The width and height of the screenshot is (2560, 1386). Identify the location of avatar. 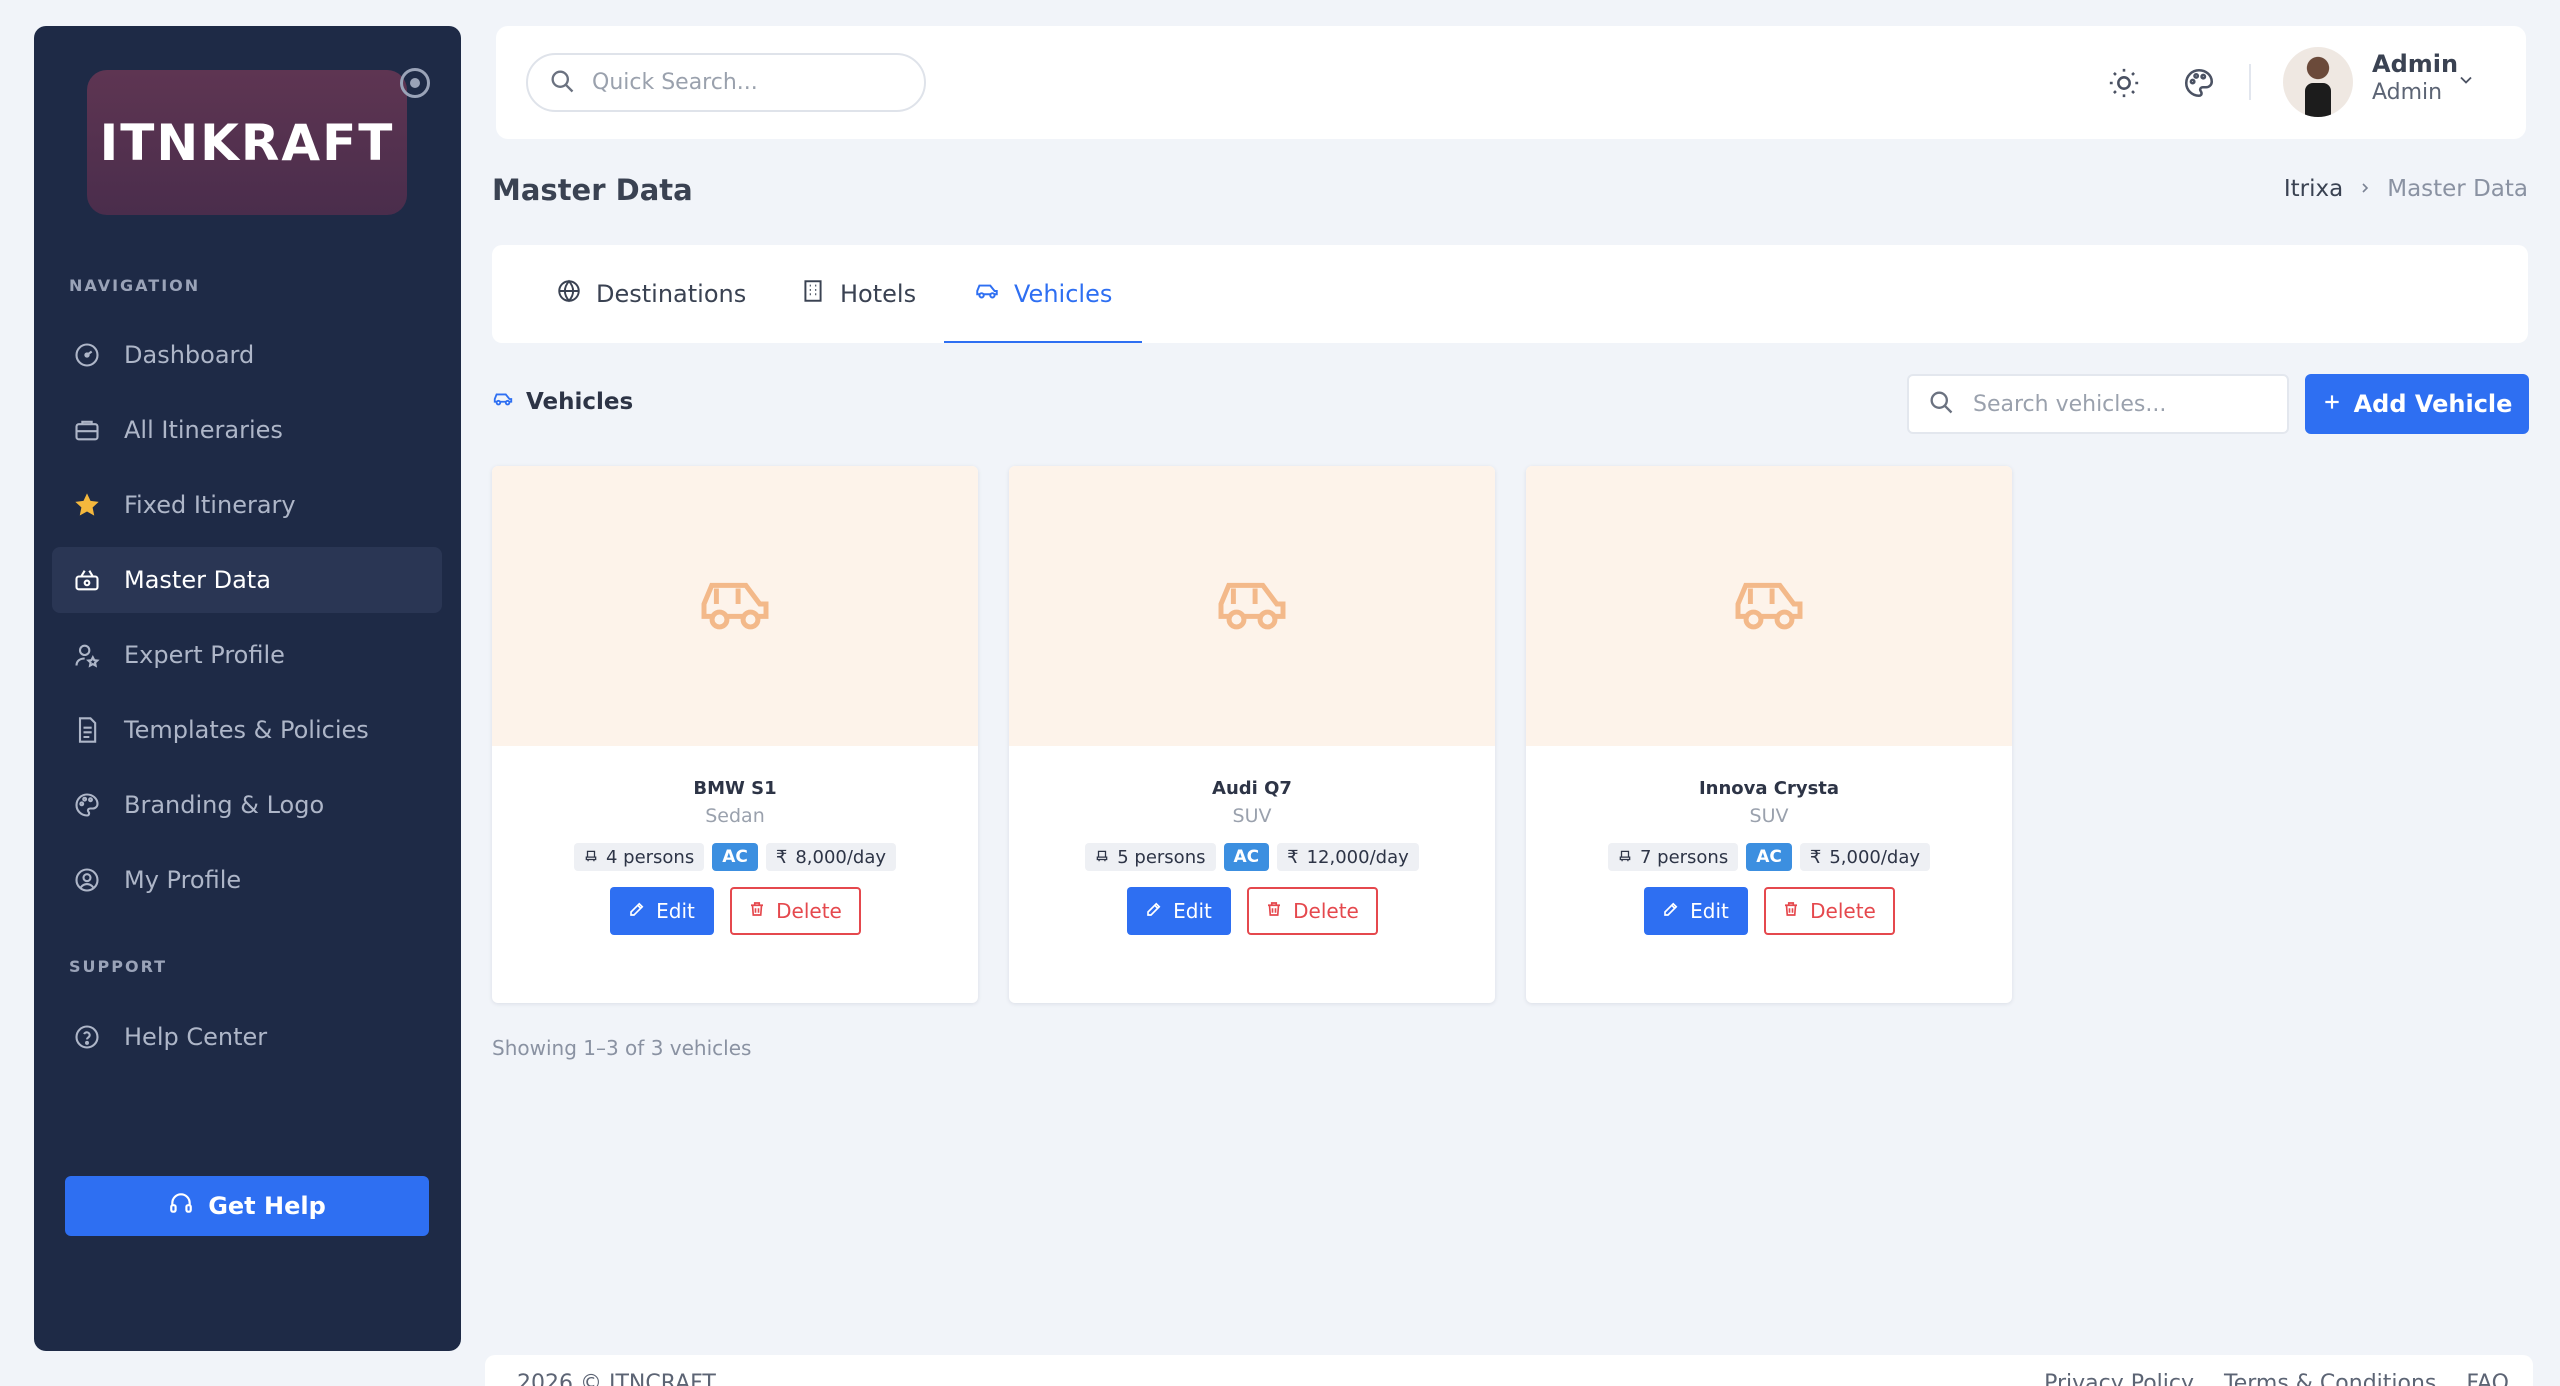
(2318, 82).